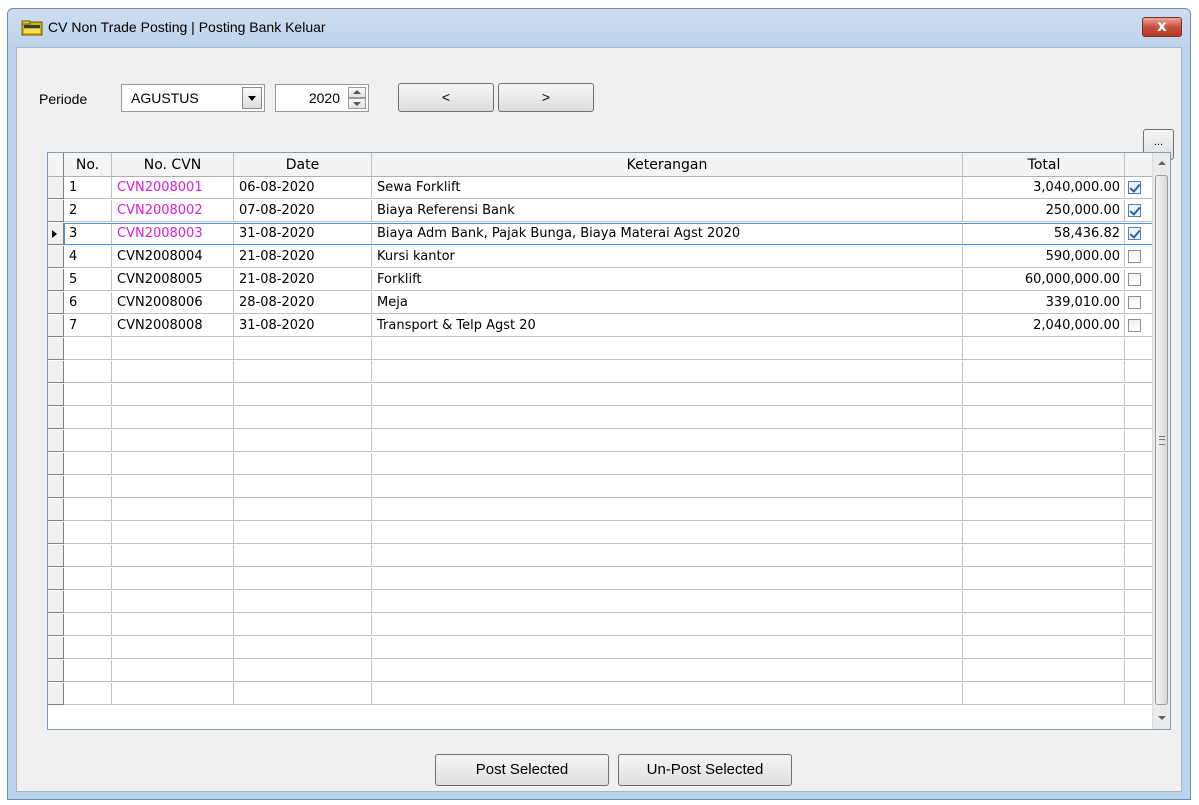 The height and width of the screenshot is (805, 1199). What do you see at coordinates (303, 257) in the screenshot?
I see `cell-date: 21-08-2020` at bounding box center [303, 257].